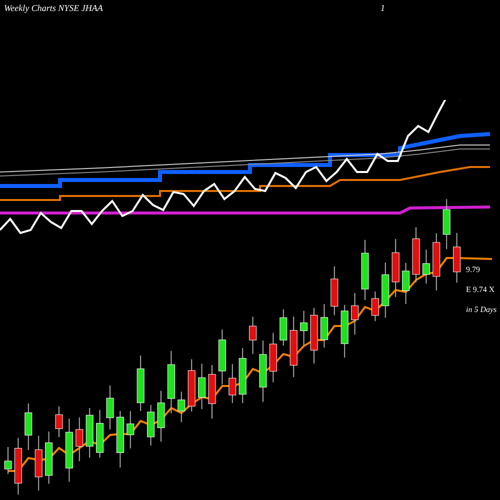 This screenshot has width=500, height=500. I want to click on price-label: E 9.74 X, so click(481, 290).